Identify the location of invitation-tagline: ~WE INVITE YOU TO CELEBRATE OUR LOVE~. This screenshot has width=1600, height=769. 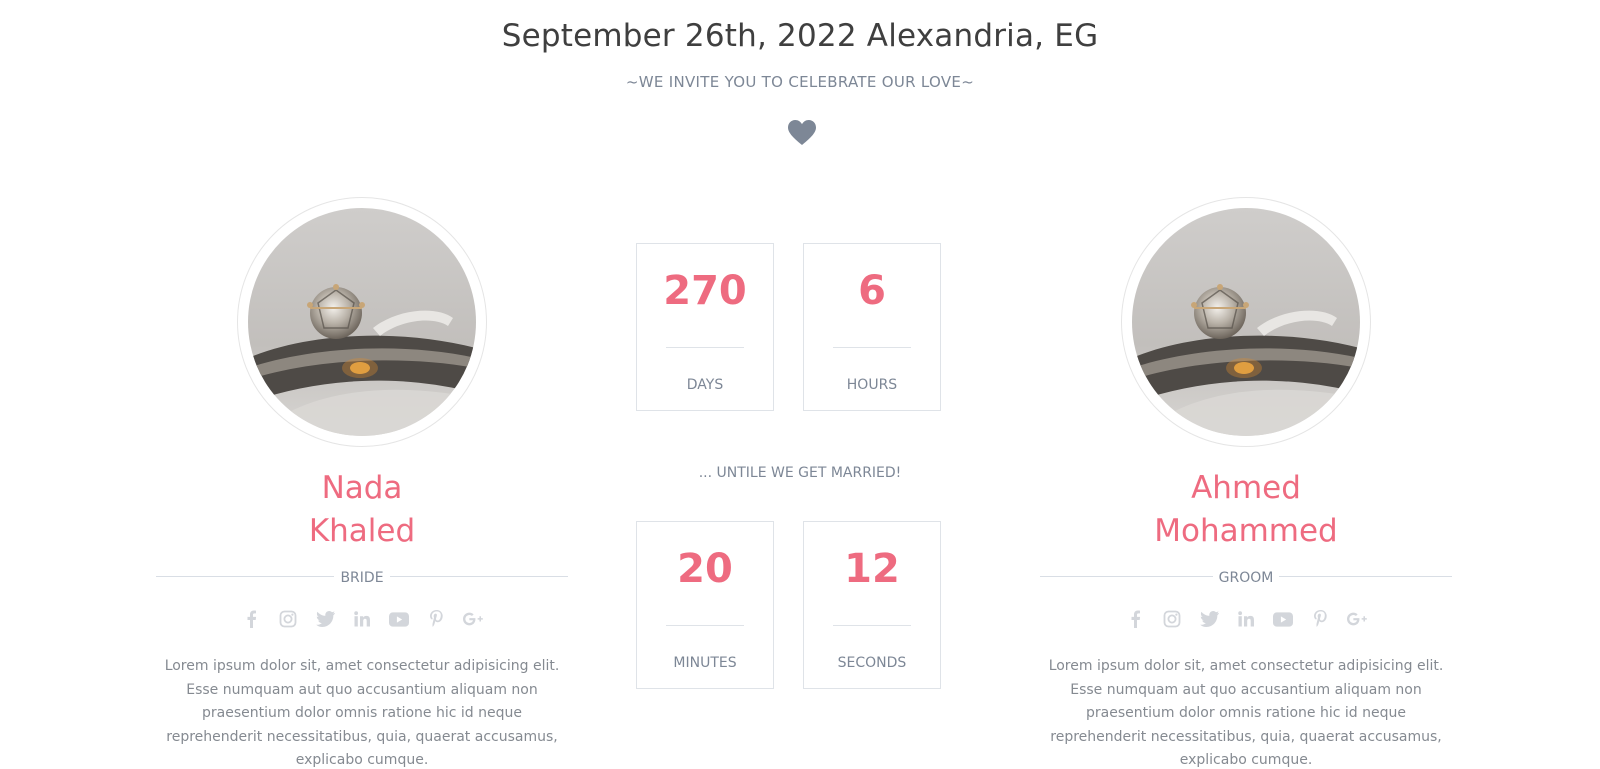
(800, 82).